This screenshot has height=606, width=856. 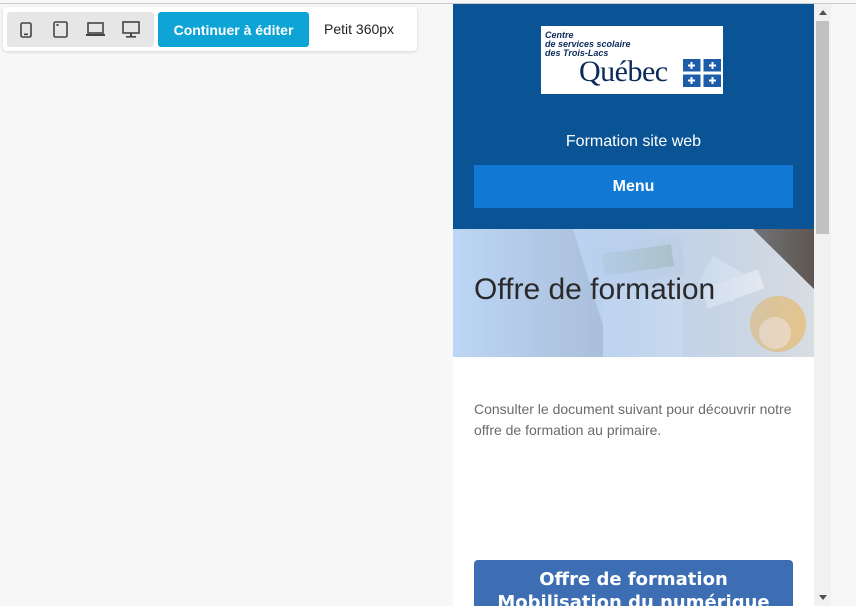 I want to click on tablet-icon, so click(x=60, y=29).